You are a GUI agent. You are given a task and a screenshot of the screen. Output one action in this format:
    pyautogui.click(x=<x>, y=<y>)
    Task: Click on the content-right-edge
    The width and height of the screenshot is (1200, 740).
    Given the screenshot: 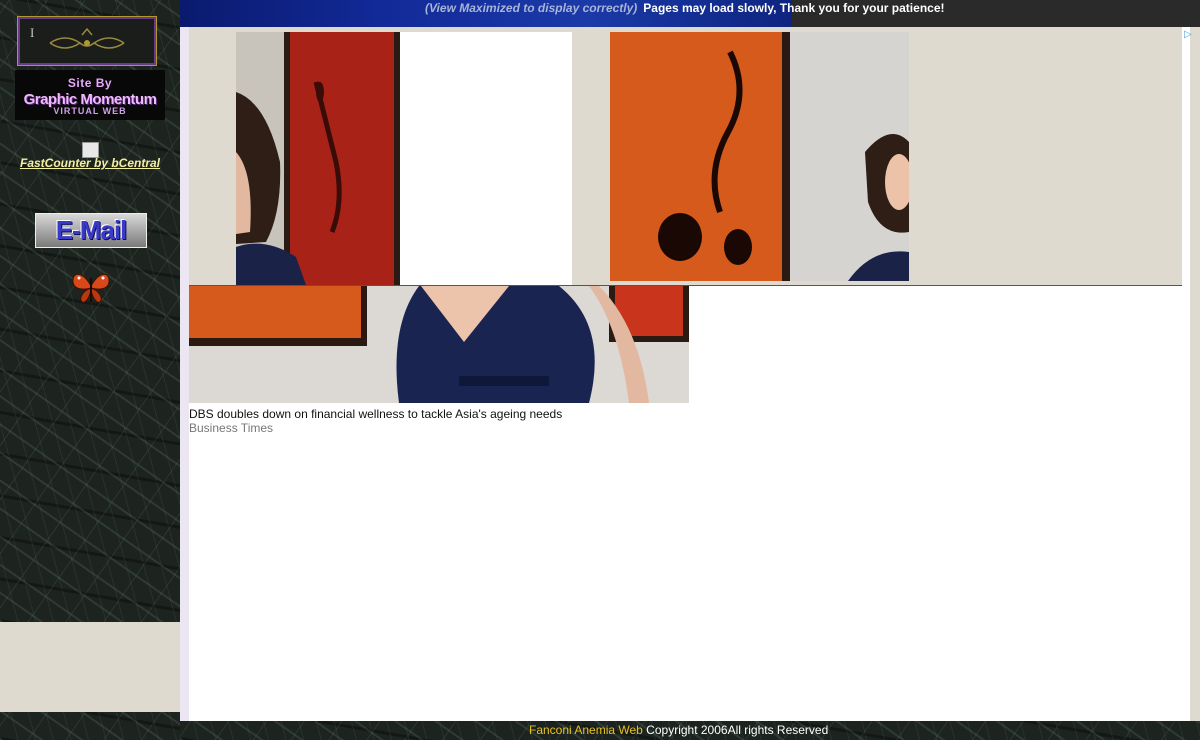 What is the action you would take?
    pyautogui.click(x=1195, y=374)
    